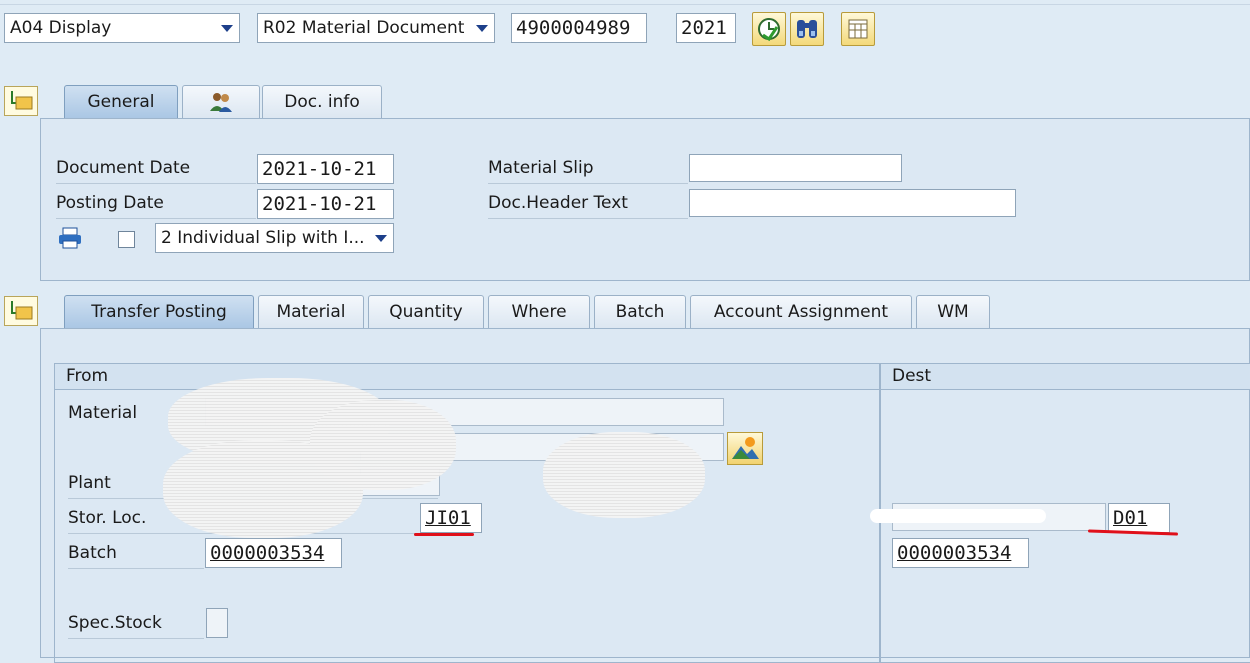  I want to click on tab-quantity: Quantity, so click(426, 312).